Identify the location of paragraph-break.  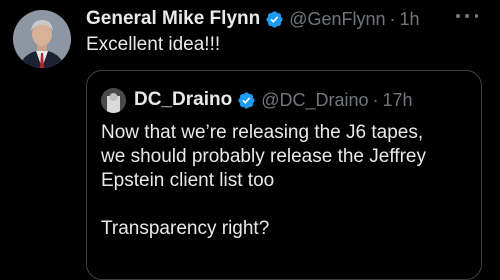
(286, 205).